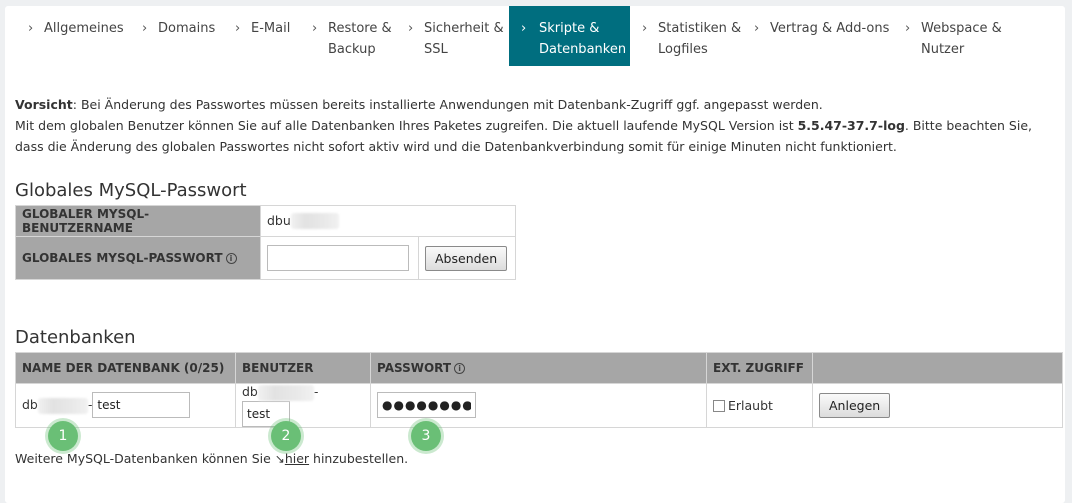  What do you see at coordinates (700, 39) in the screenshot?
I see `tab-label: Statistiken & Logfiles` at bounding box center [700, 39].